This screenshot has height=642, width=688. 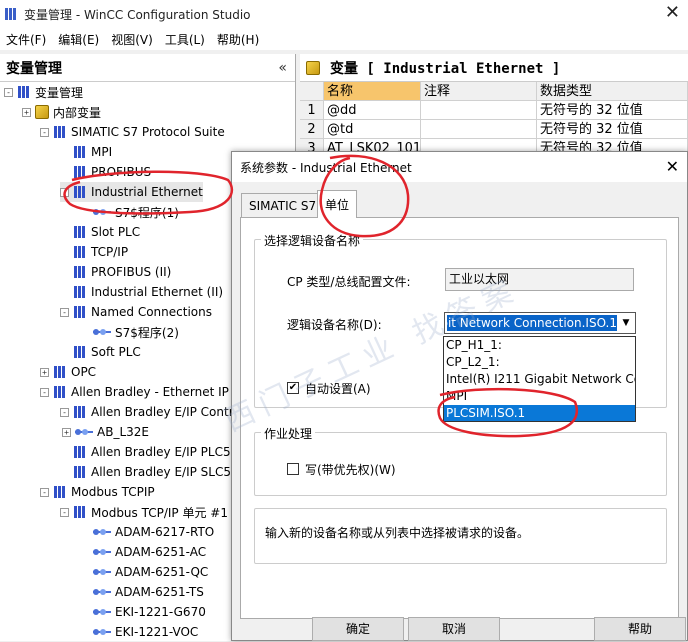 I want to click on menu-help: 帮助(H), so click(x=238, y=39).